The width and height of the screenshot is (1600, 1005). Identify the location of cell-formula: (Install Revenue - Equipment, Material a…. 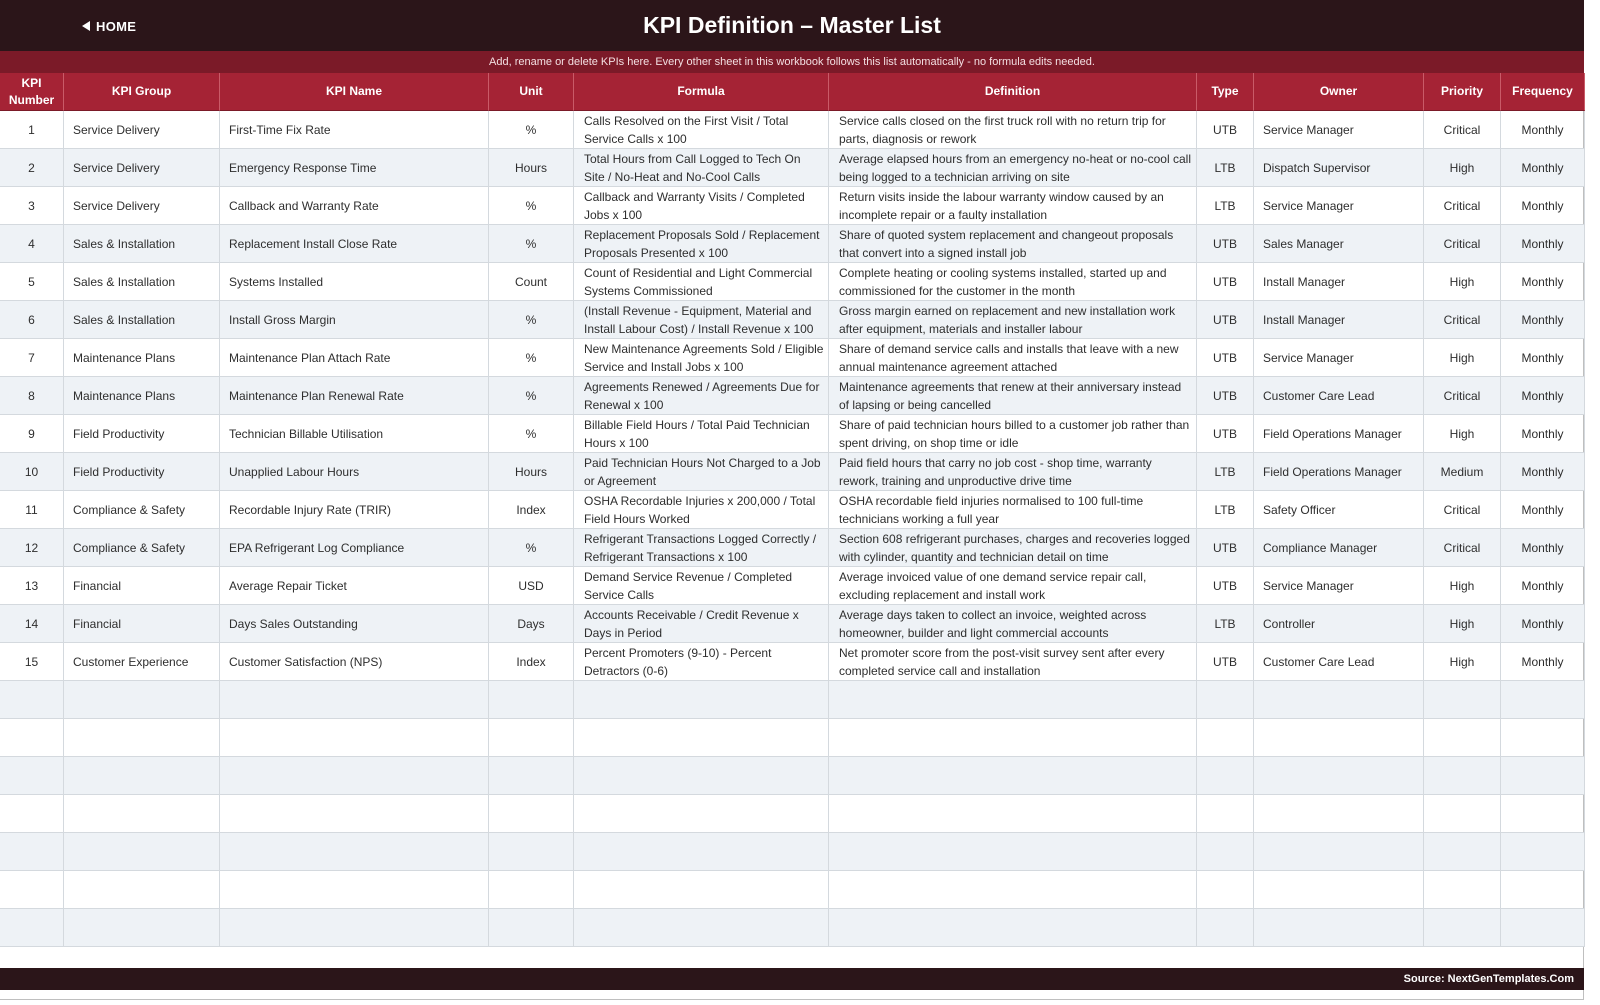
(701, 320).